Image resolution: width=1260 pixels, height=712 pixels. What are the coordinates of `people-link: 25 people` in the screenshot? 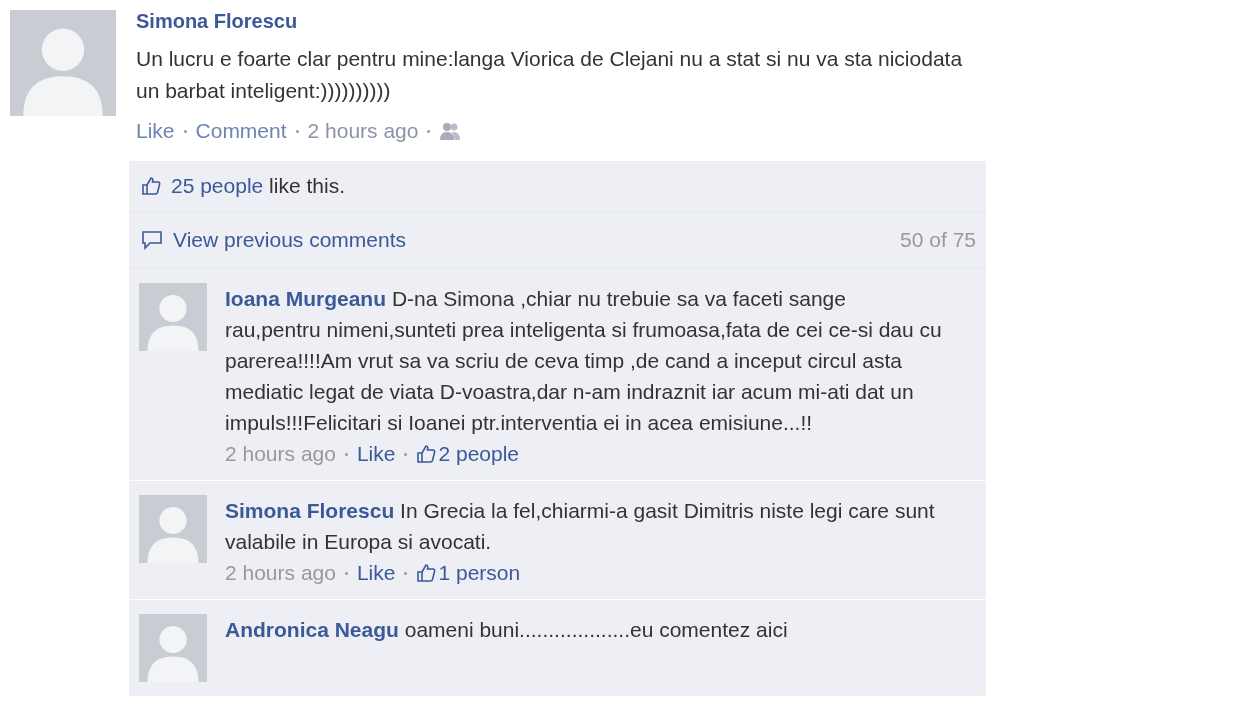 It's located at (217, 185).